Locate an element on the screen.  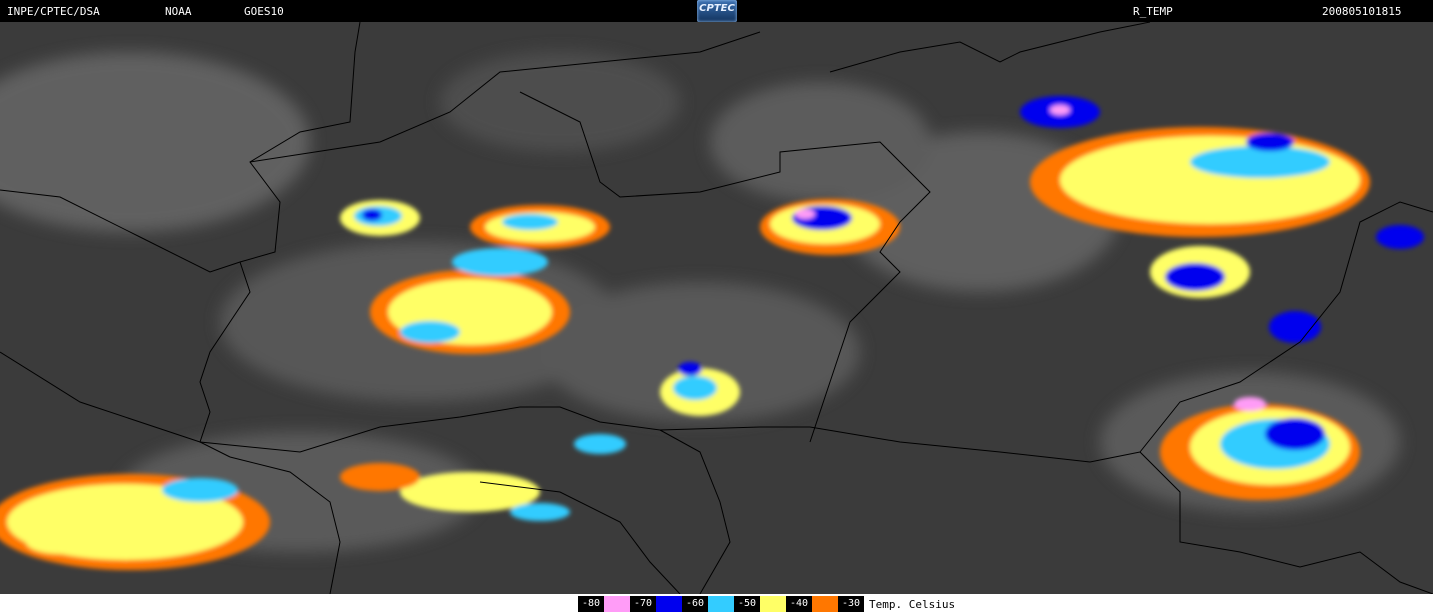
agency-label: NOAA is located at coordinates (178, 11).